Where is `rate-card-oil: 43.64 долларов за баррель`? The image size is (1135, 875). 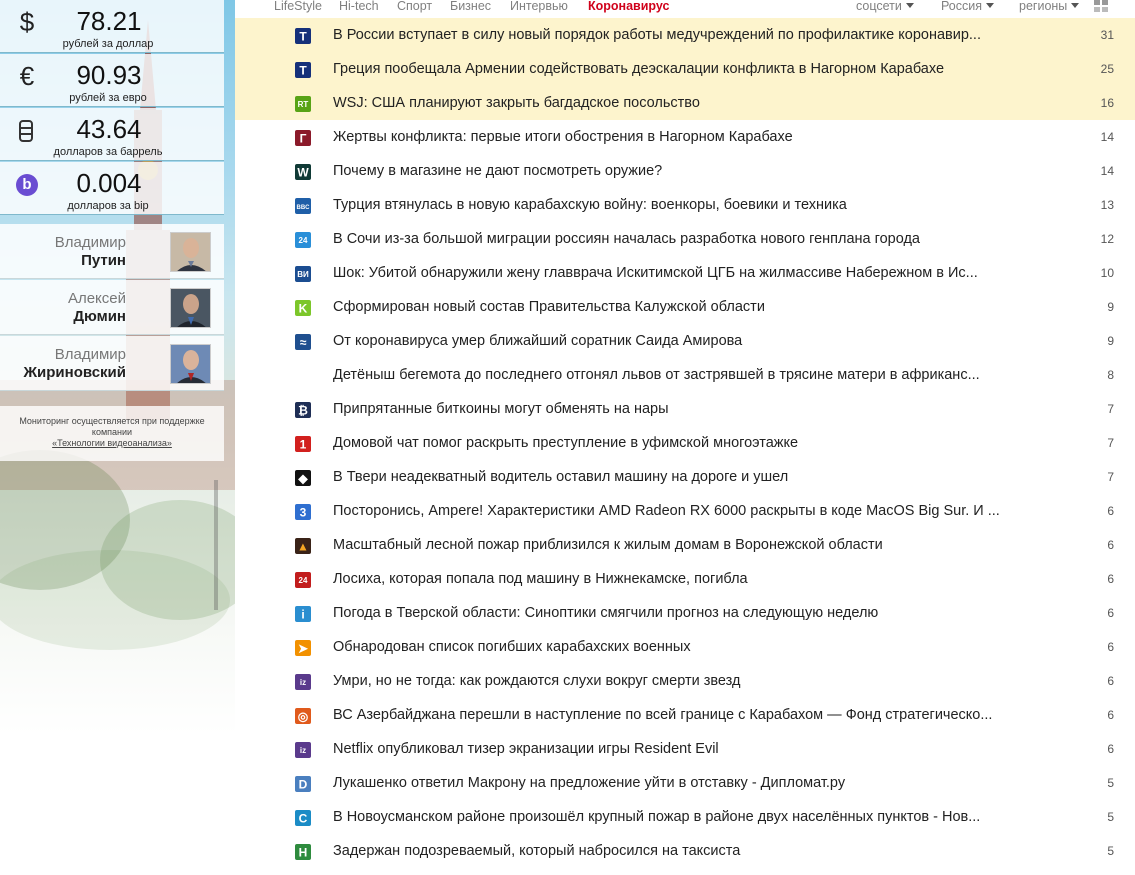
rate-card-oil: 43.64 долларов за баррель is located at coordinates (112, 134).